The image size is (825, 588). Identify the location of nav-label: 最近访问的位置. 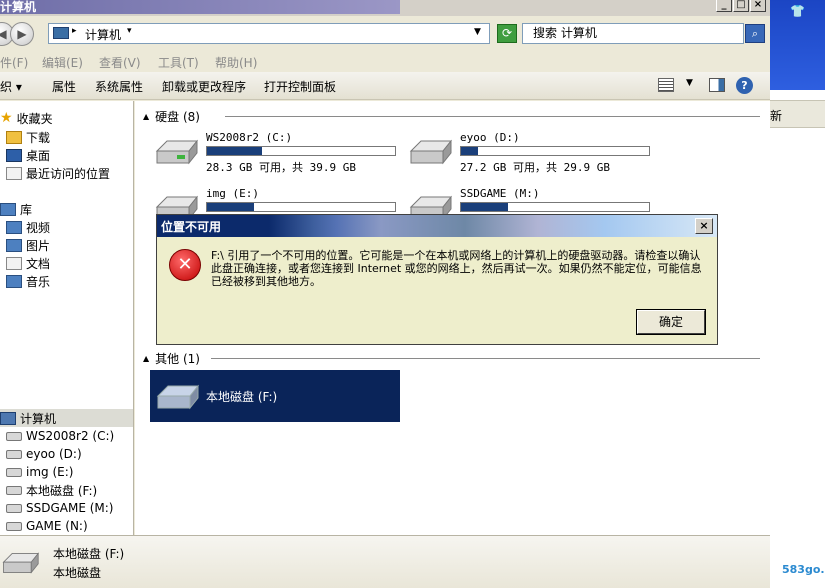
(68, 173).